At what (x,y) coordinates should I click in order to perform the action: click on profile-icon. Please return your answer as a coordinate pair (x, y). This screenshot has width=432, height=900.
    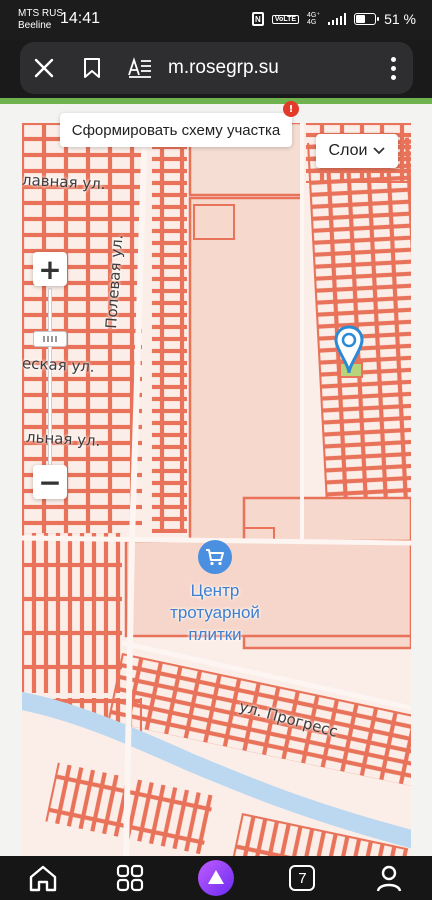
    Looking at the image, I should click on (389, 878).